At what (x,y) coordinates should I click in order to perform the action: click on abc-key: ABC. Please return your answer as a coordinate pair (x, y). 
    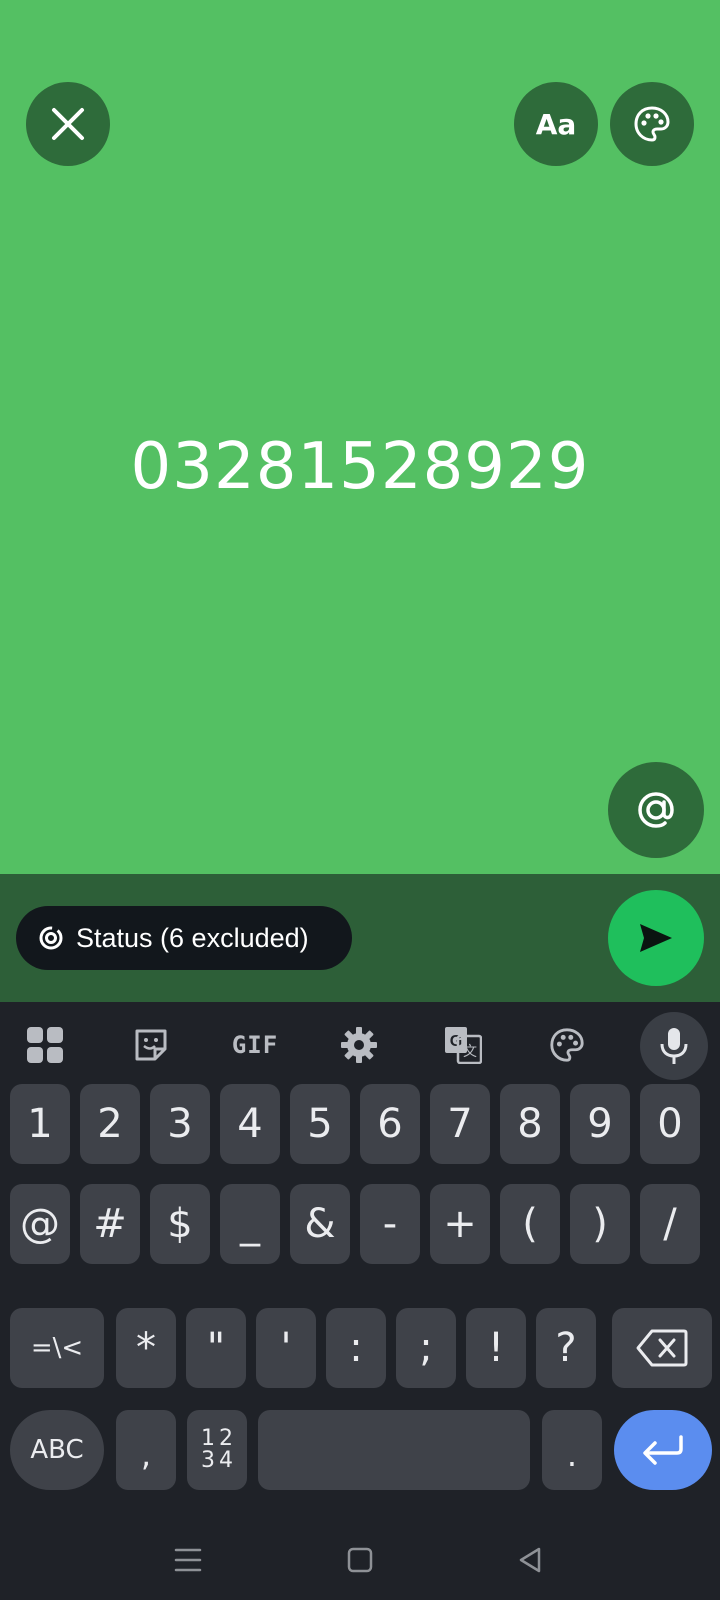
    Looking at the image, I should click on (57, 1450).